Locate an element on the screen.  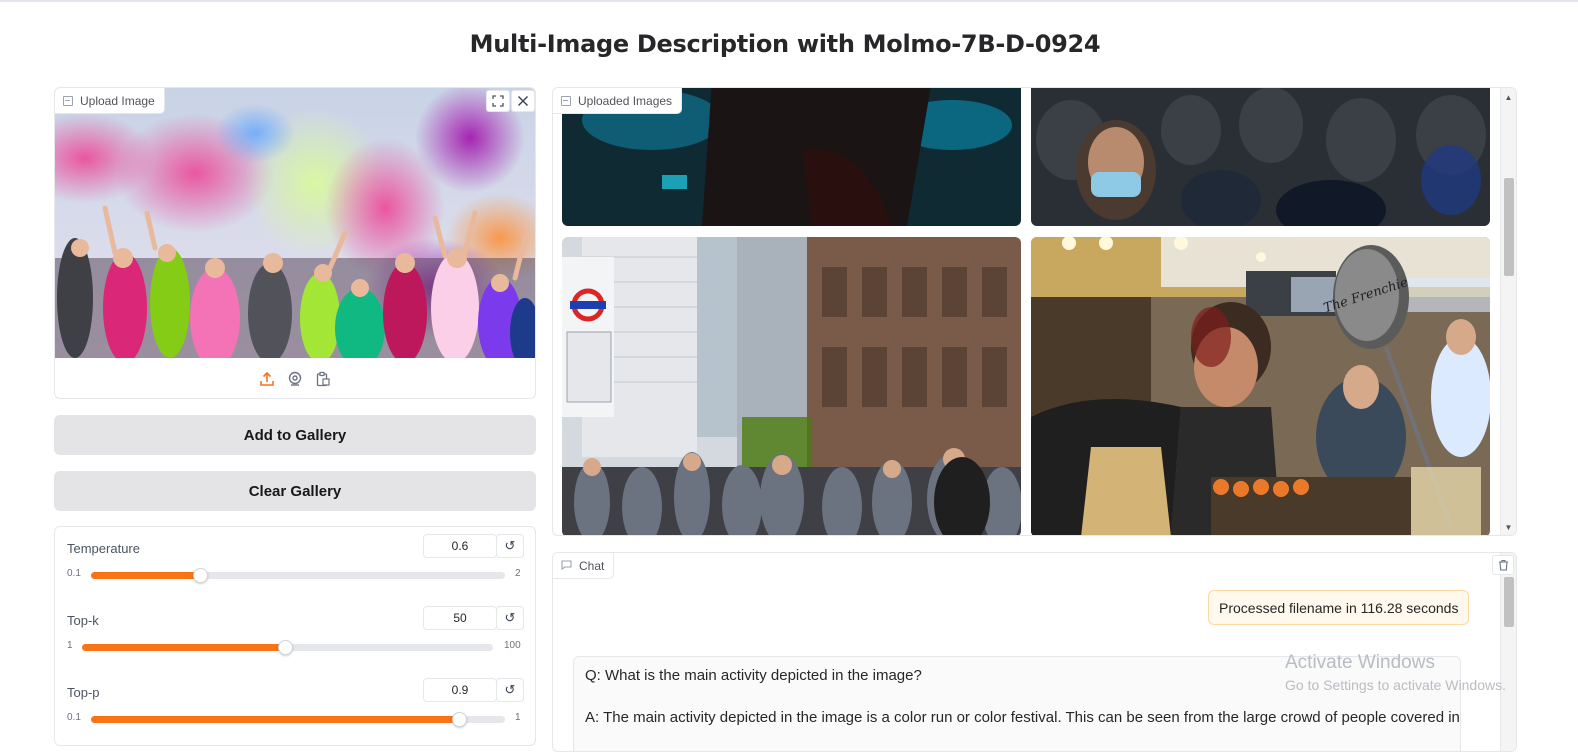
temperature-label: Temperature is located at coordinates (103, 548).